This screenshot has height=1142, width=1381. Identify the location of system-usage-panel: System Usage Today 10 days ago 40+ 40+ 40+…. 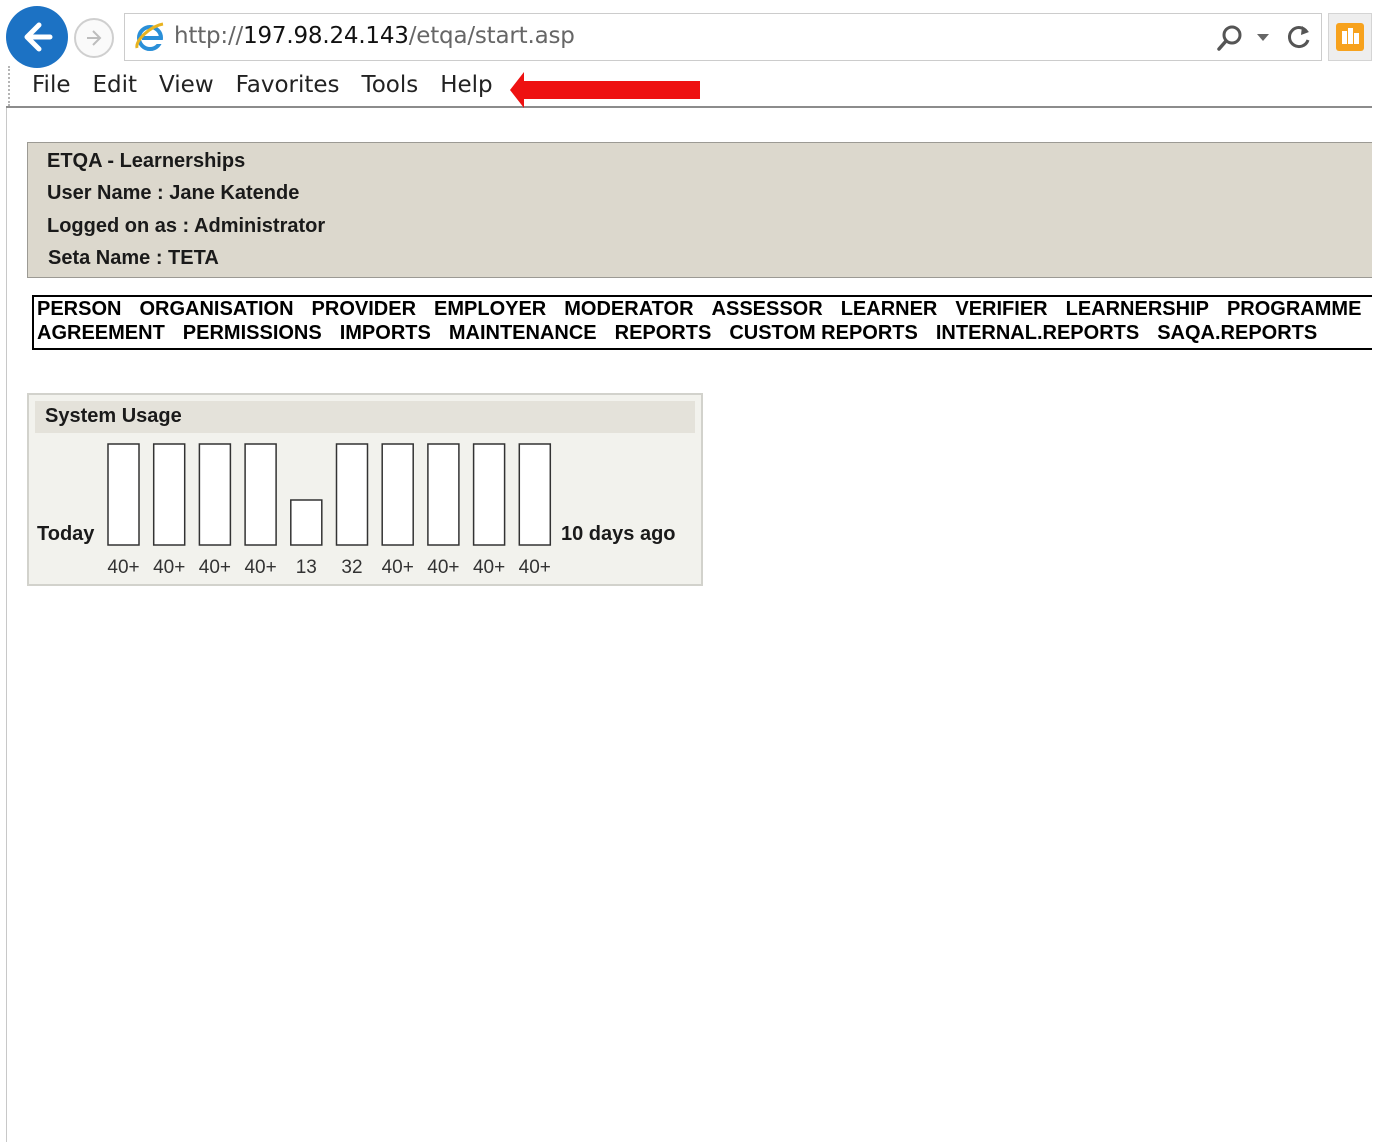
(365, 489).